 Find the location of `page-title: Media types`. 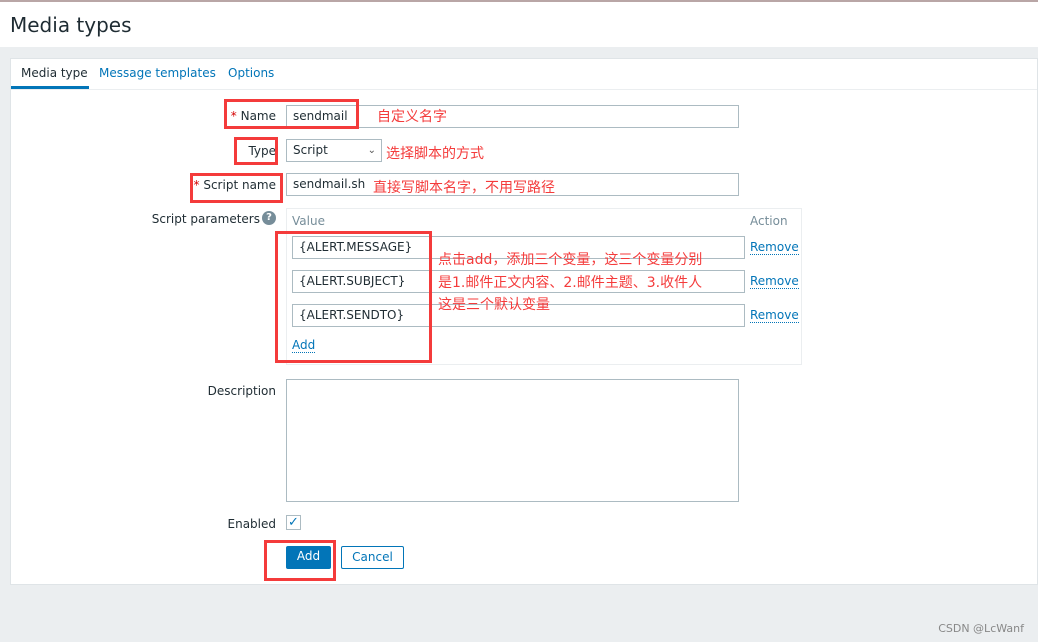

page-title: Media types is located at coordinates (71, 25).